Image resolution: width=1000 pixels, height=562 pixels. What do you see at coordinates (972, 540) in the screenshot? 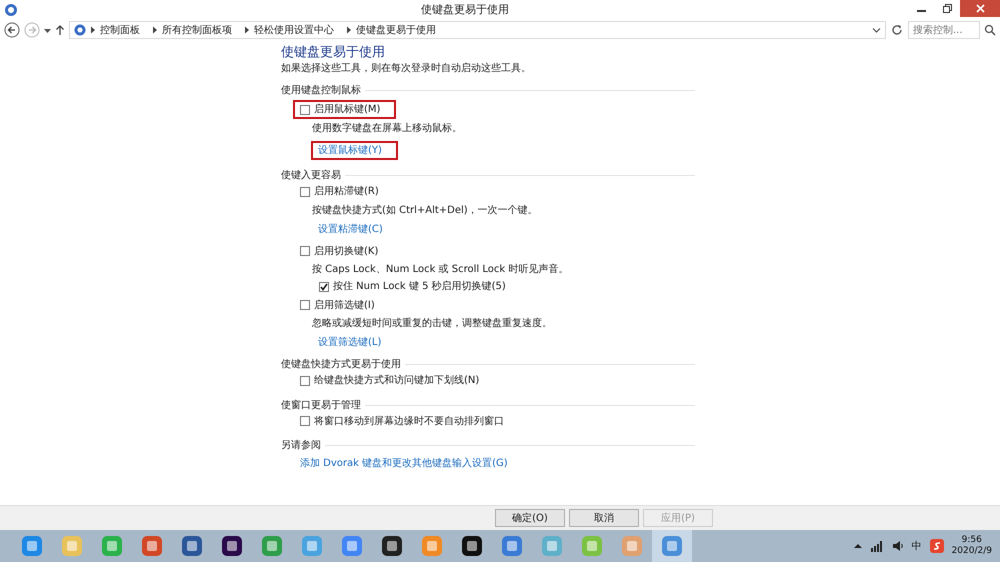
I see `clock-time: 9:56` at bounding box center [972, 540].